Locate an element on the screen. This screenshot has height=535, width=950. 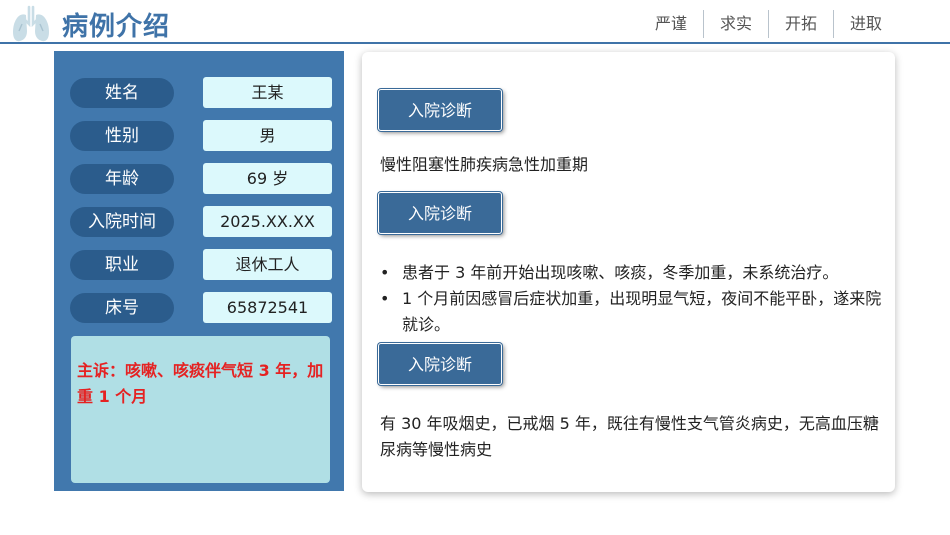
history-button: 入院诊断 is located at coordinates (440, 213).